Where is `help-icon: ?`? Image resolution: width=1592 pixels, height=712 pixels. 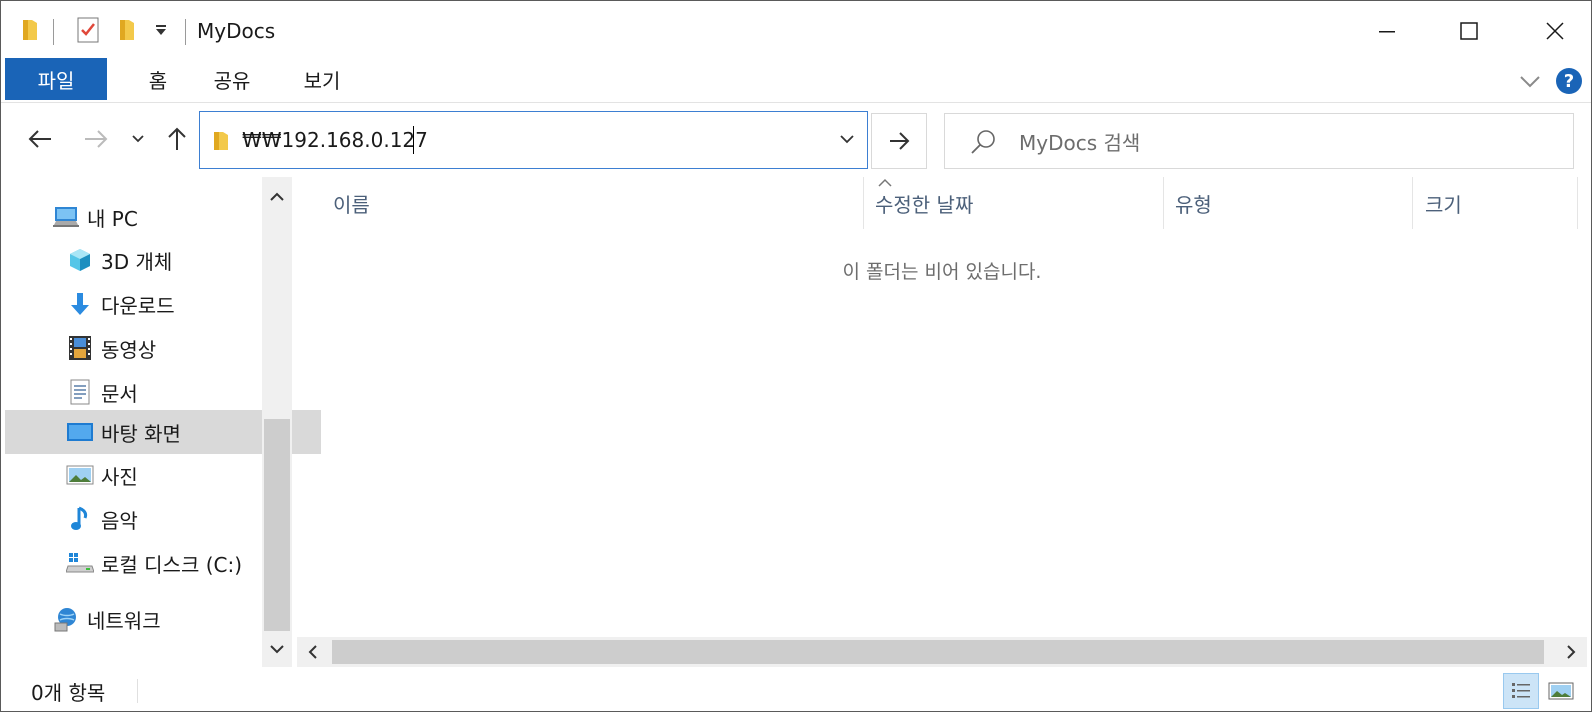 help-icon: ? is located at coordinates (1569, 81).